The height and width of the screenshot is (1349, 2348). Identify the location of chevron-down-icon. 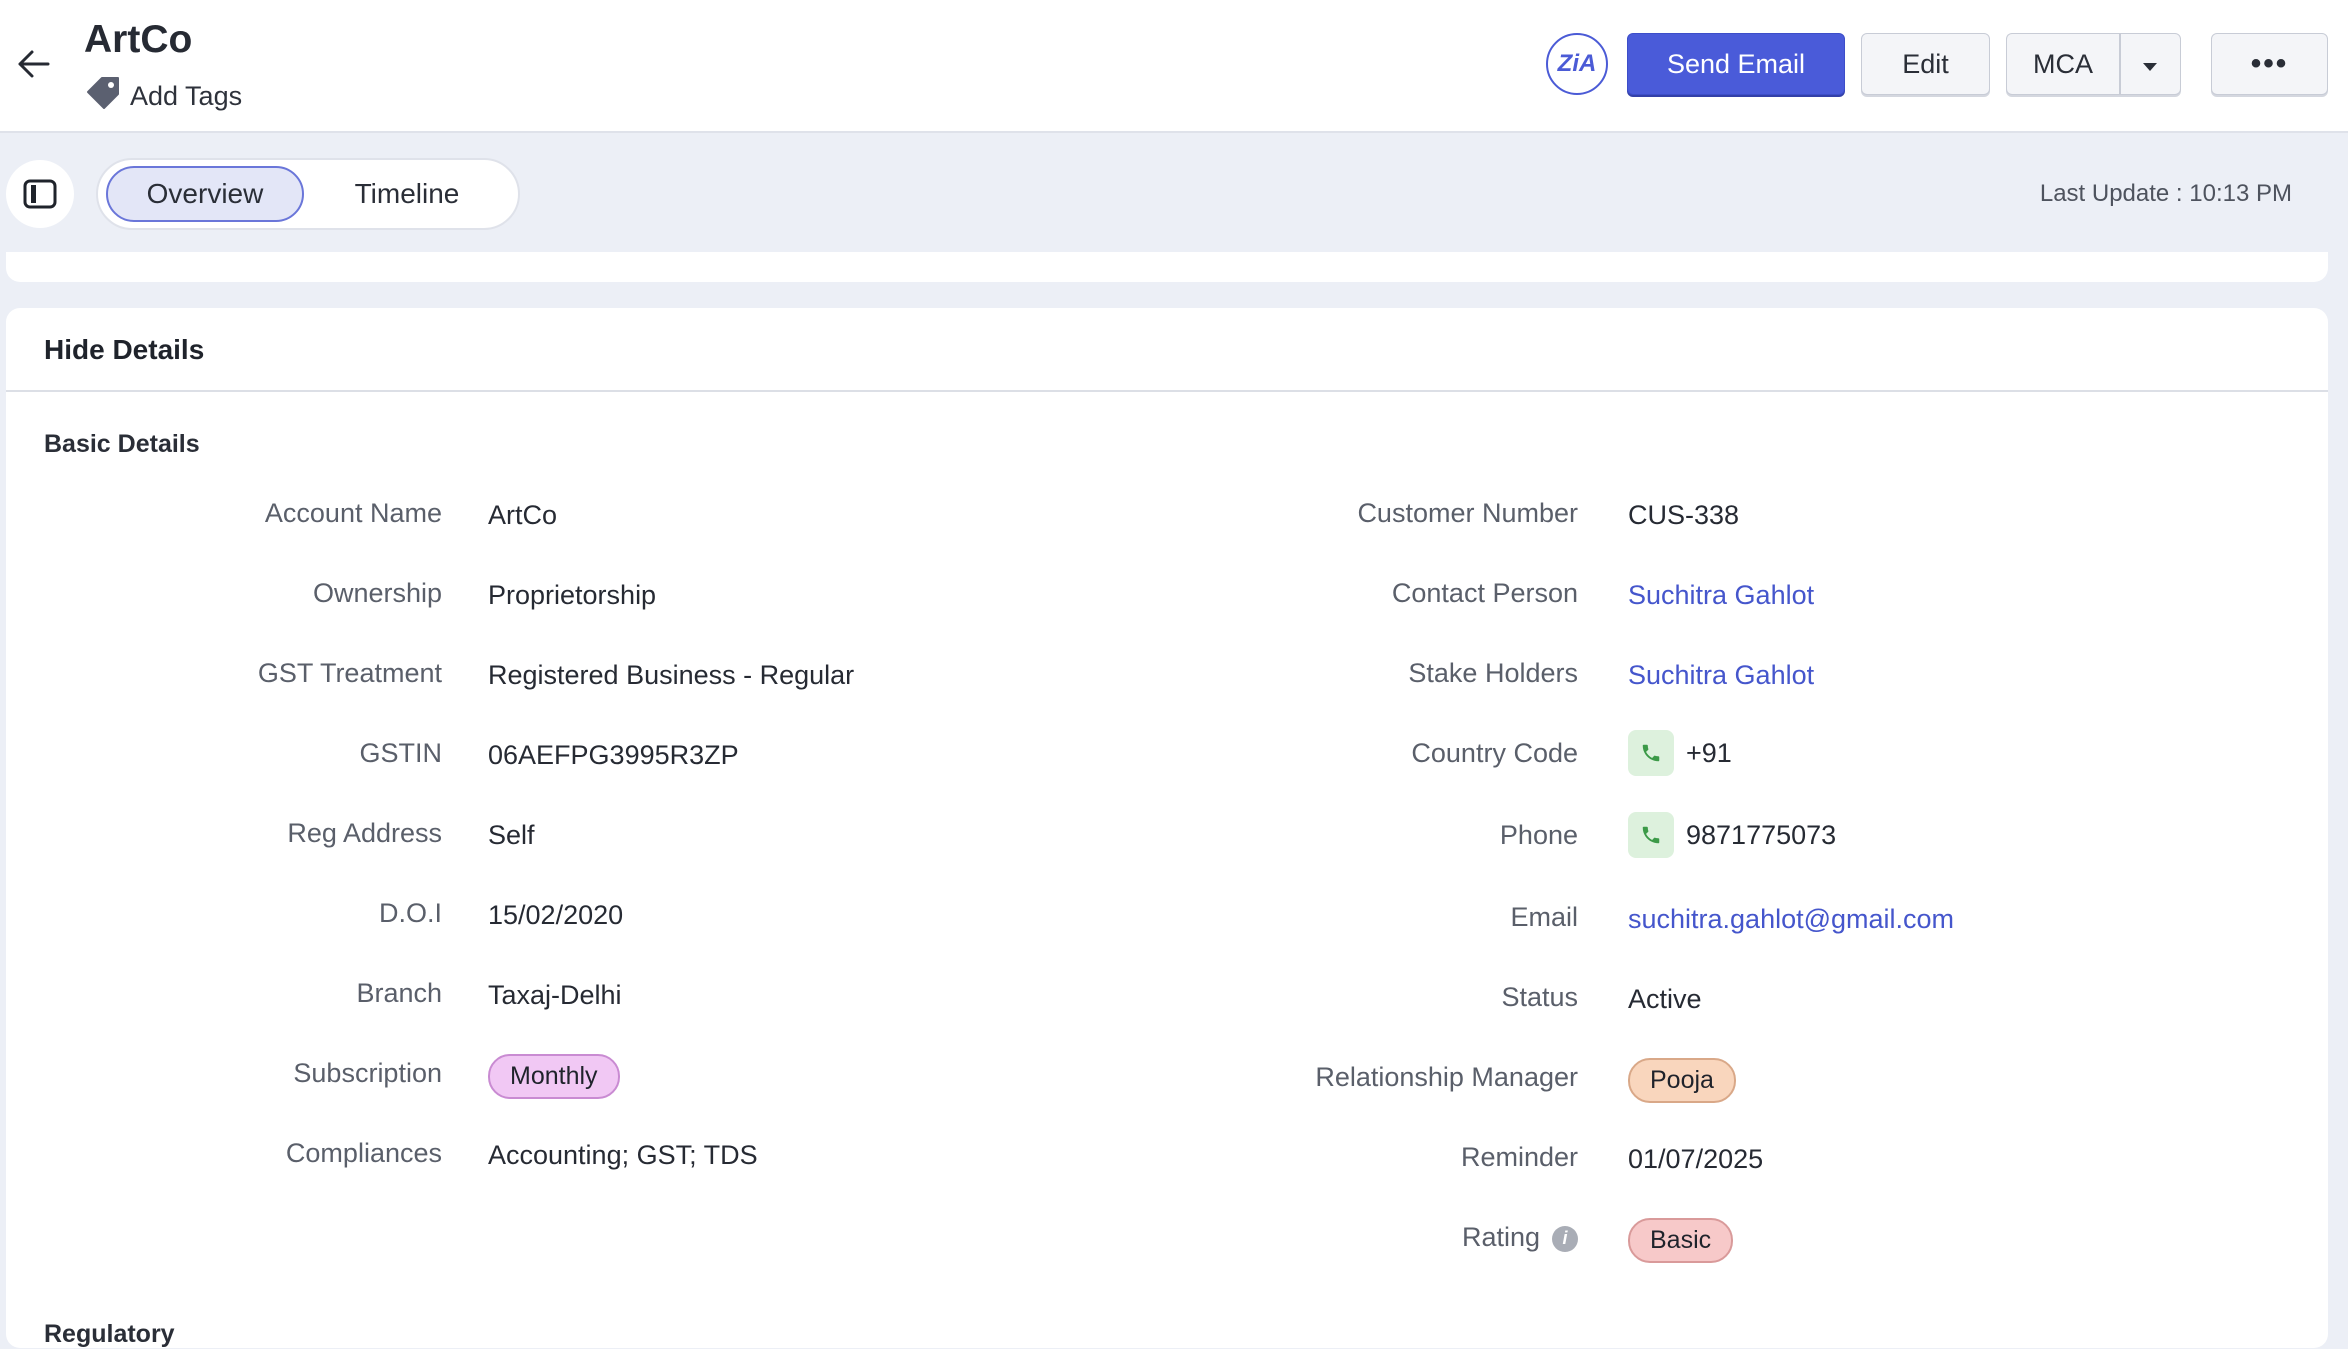
(2150, 64).